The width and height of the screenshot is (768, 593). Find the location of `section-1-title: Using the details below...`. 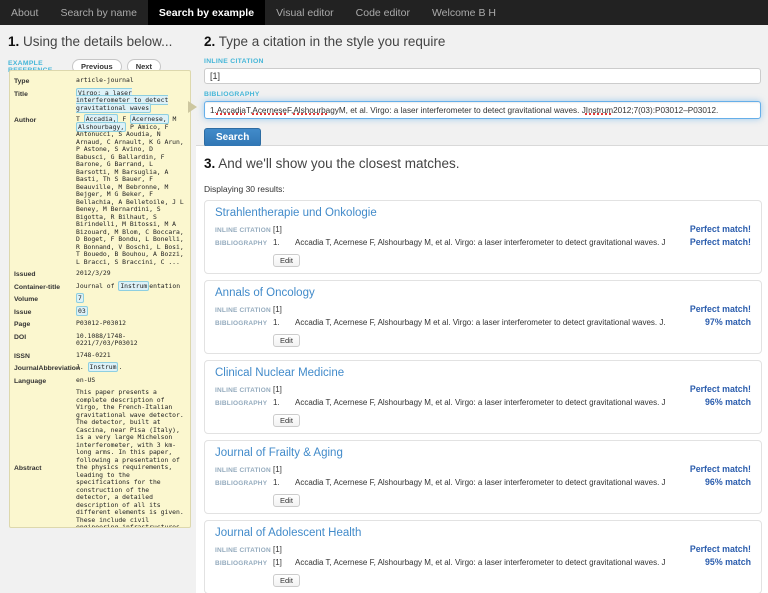

section-1-title: Using the details below... is located at coordinates (96, 41).